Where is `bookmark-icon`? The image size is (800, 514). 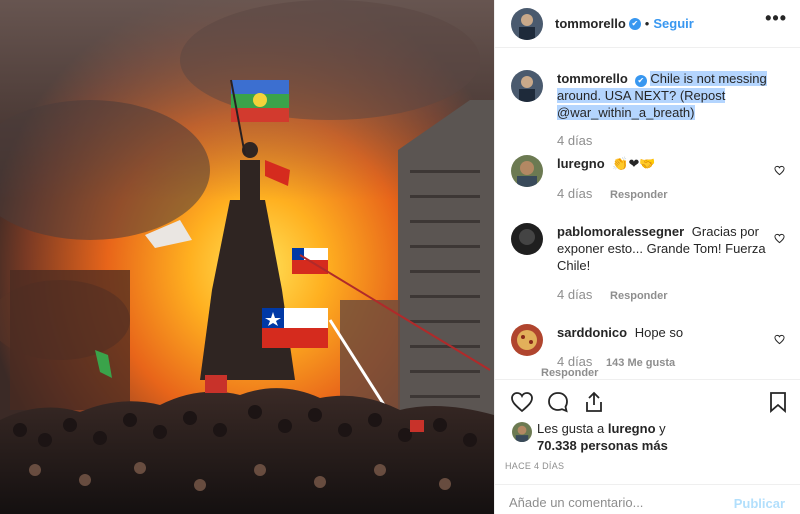 bookmark-icon is located at coordinates (778, 402).